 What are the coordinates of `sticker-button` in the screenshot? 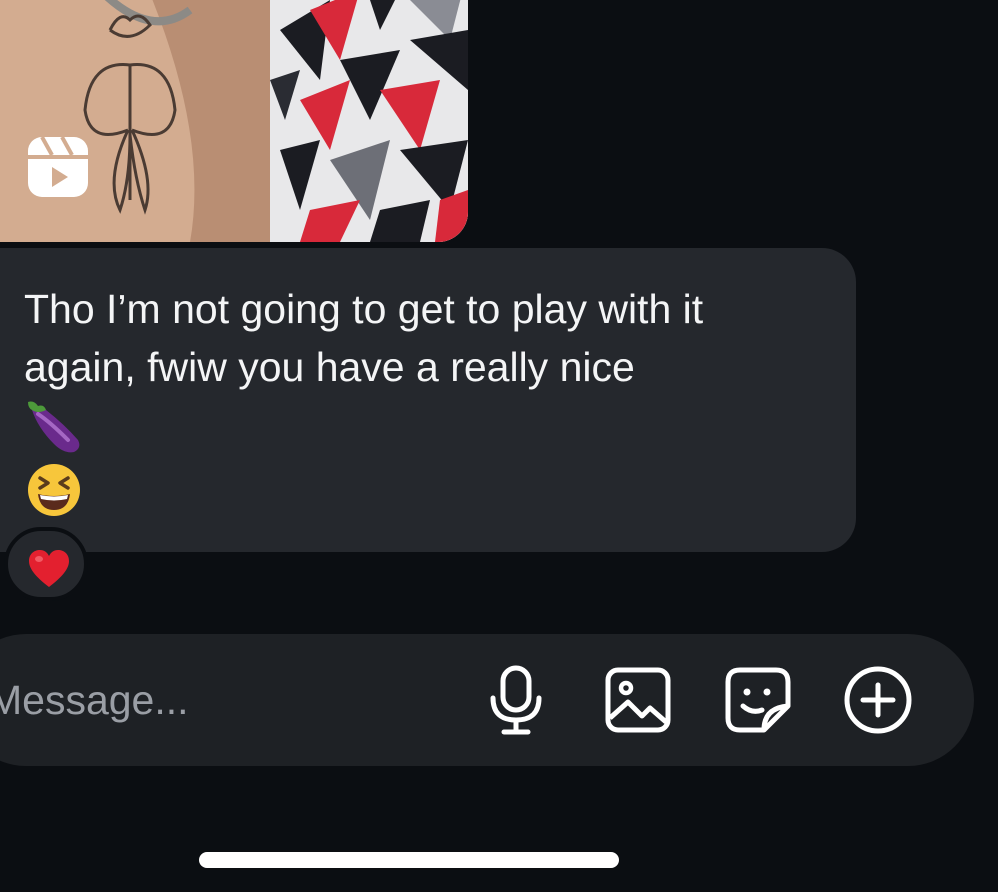 It's located at (758, 700).